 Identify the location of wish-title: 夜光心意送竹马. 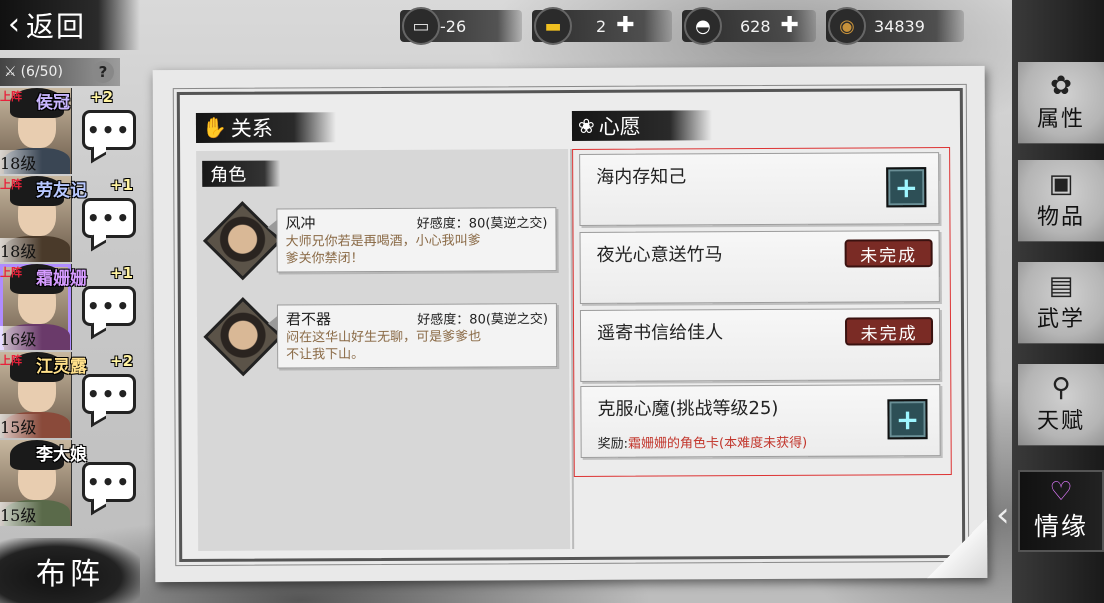
(659, 255).